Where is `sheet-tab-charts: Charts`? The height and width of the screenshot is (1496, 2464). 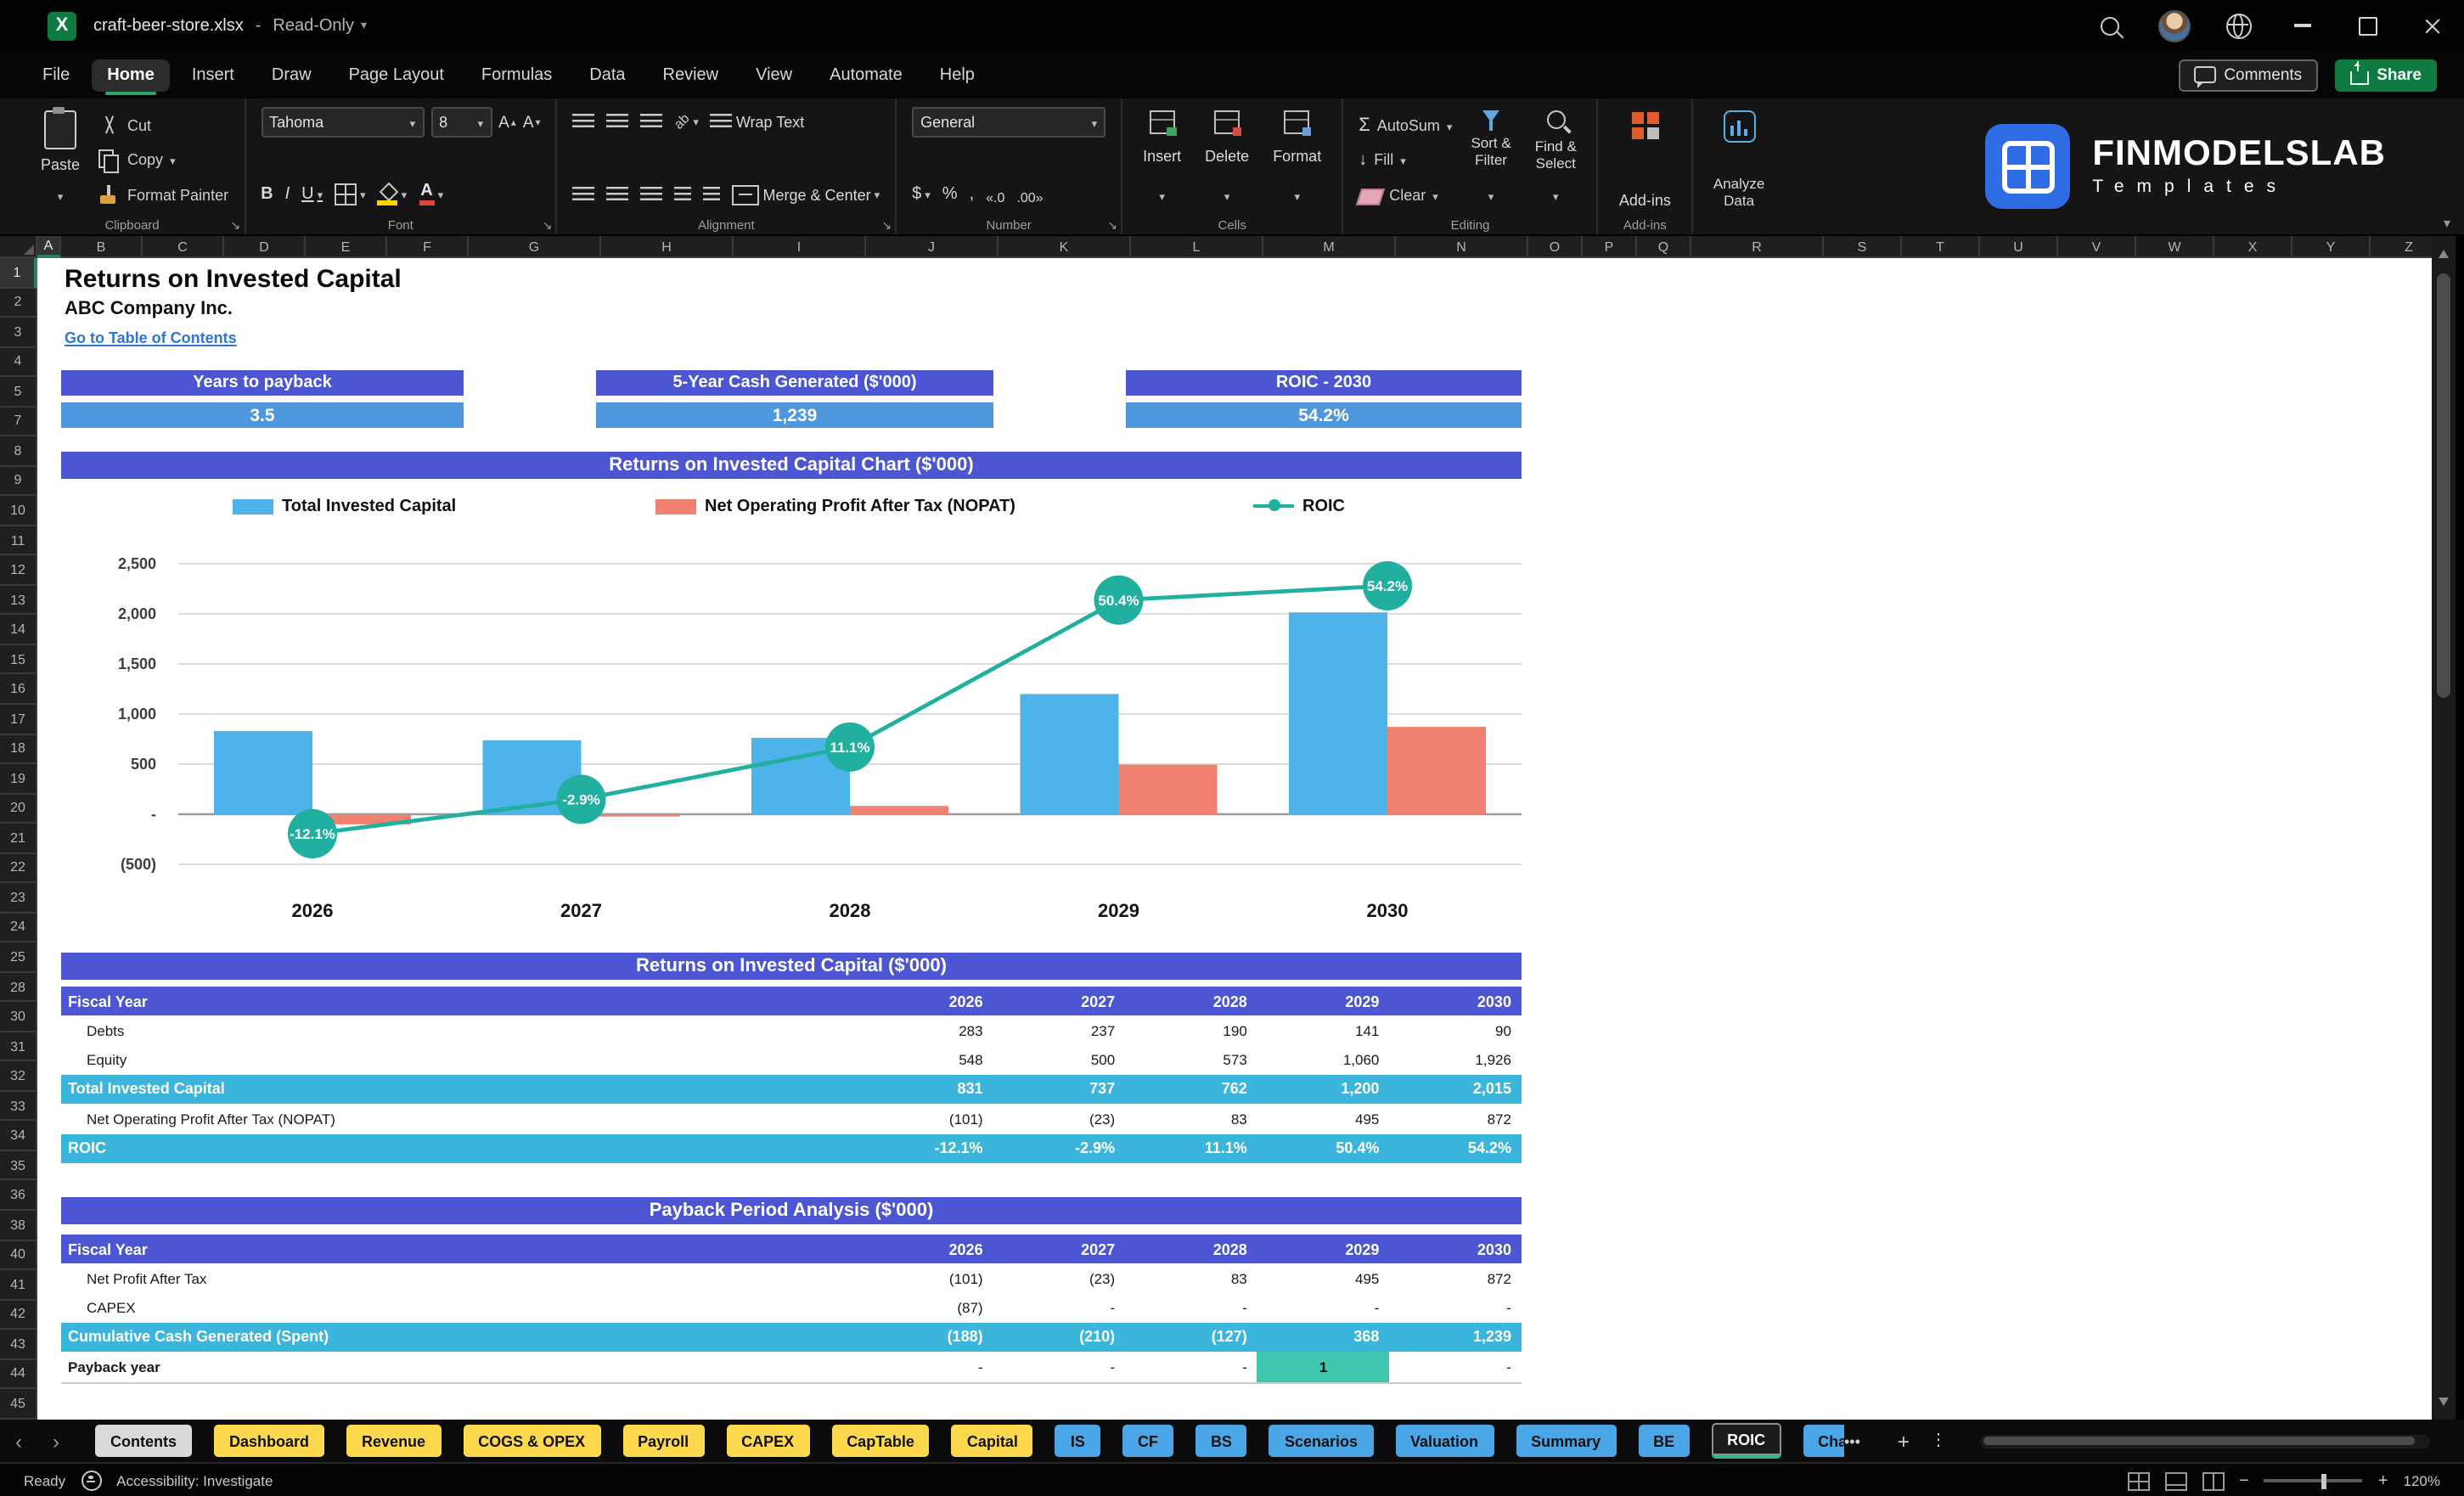 sheet-tab-charts: Charts is located at coordinates (1823, 1441).